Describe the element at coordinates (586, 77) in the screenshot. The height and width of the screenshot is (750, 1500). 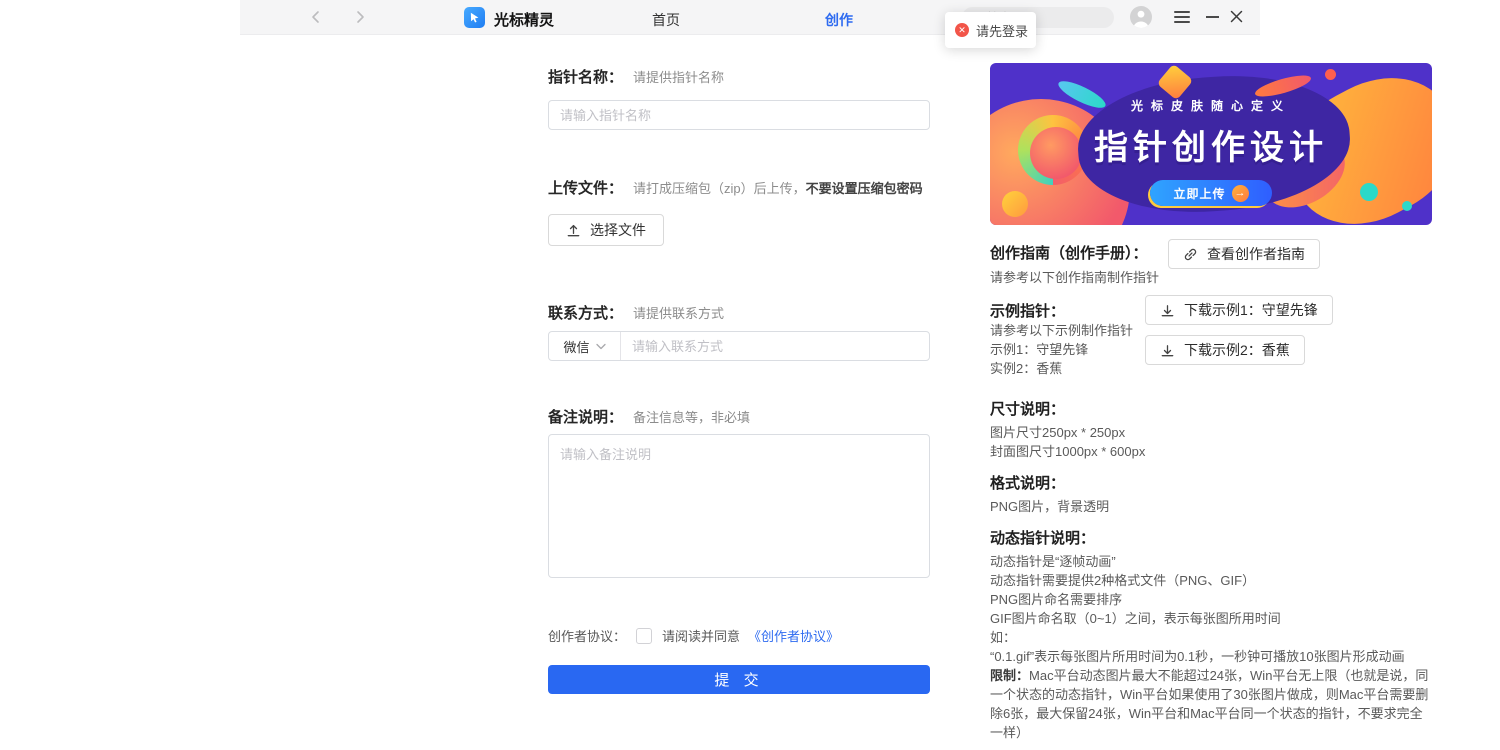
I see `pointer-name-label: 指针名称：` at that location.